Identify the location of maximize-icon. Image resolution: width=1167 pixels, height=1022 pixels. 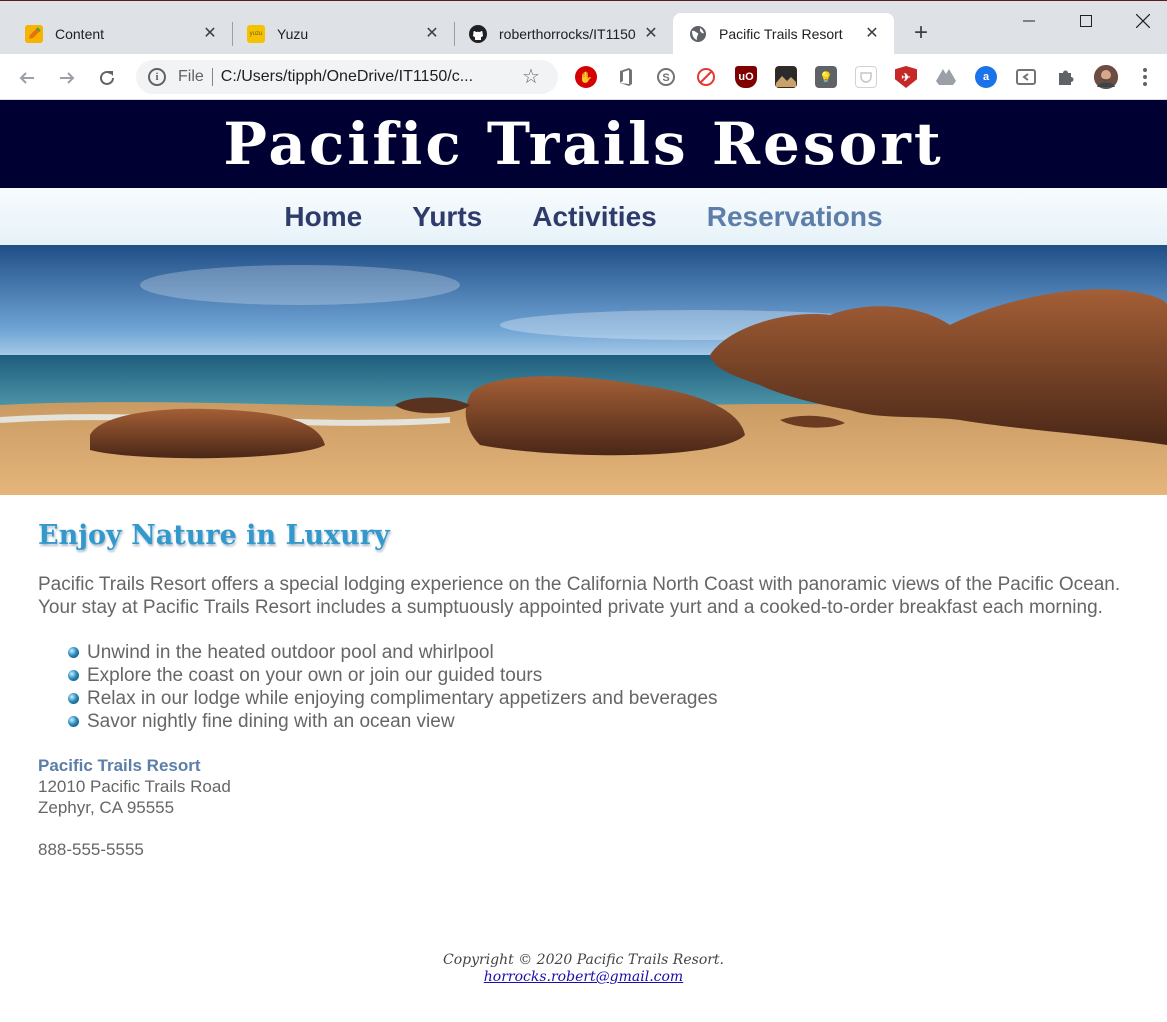
(1086, 21).